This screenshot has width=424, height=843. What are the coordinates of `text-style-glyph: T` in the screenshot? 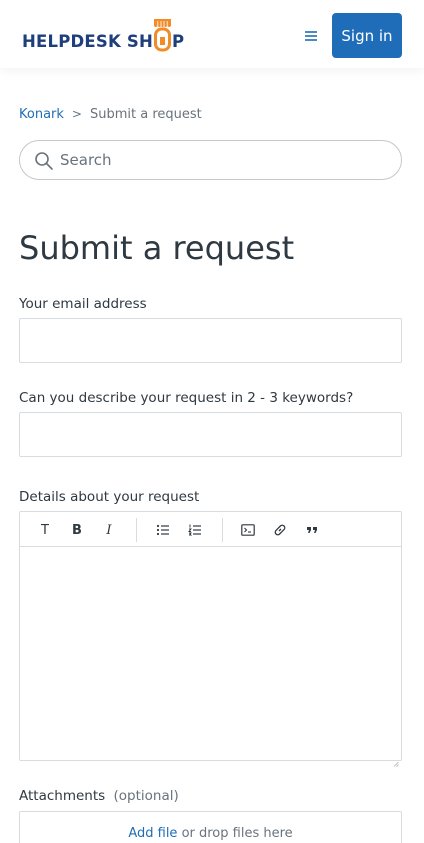 It's located at (45, 530).